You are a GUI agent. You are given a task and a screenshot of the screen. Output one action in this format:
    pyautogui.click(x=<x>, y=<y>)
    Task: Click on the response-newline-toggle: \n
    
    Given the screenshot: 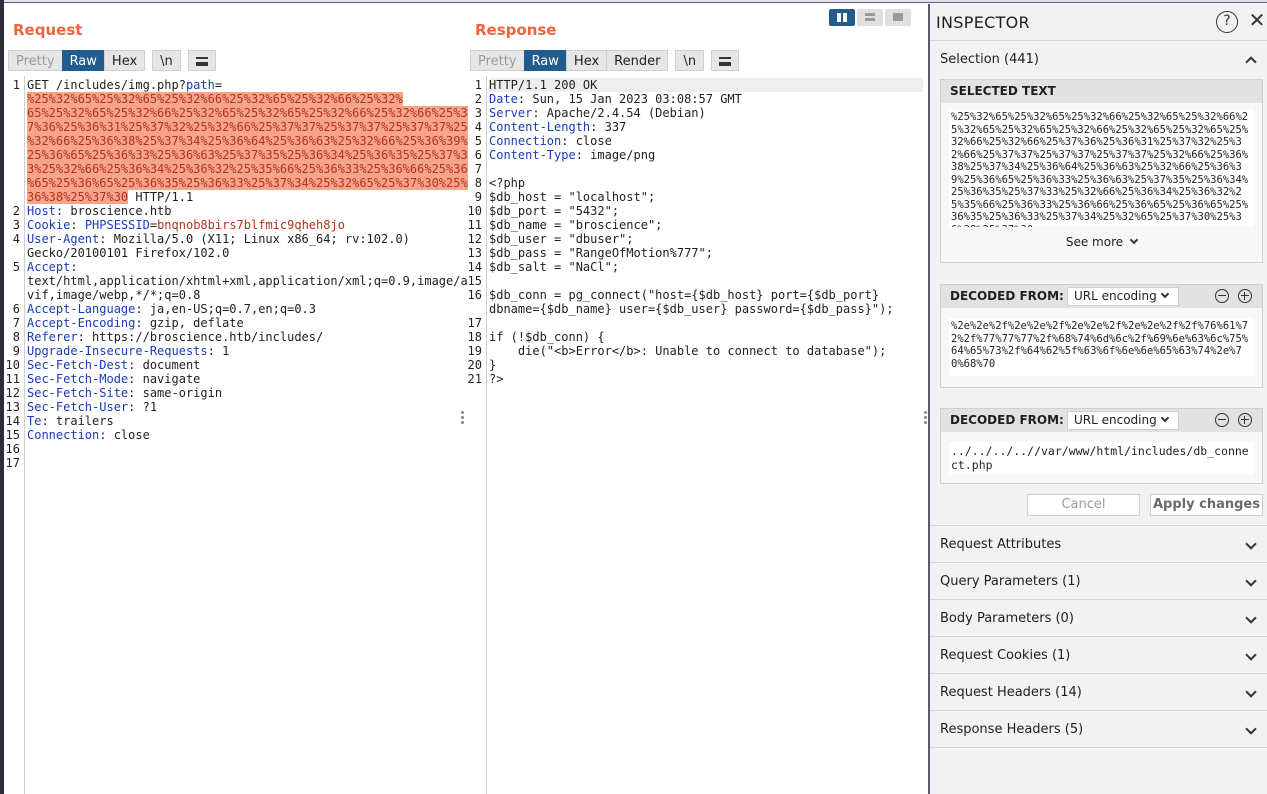 What is the action you would take?
    pyautogui.click(x=690, y=60)
    